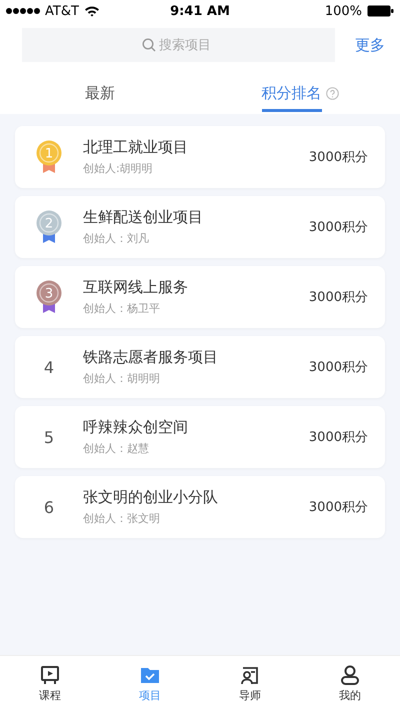  Describe the element at coordinates (100, 93) in the screenshot. I see `tab: 最新` at that location.